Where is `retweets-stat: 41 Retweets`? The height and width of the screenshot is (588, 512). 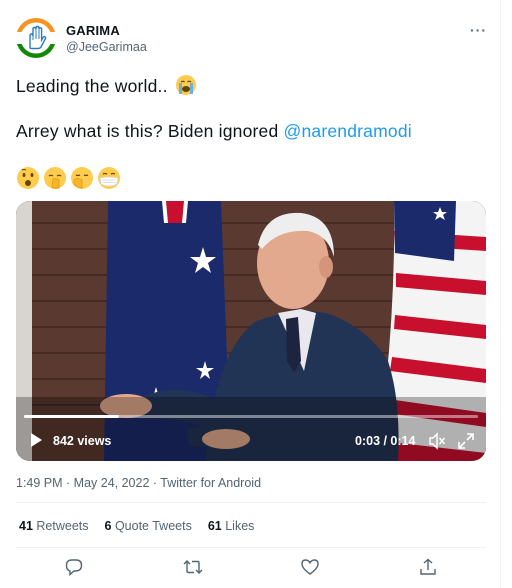 retweets-stat: 41 Retweets is located at coordinates (54, 526).